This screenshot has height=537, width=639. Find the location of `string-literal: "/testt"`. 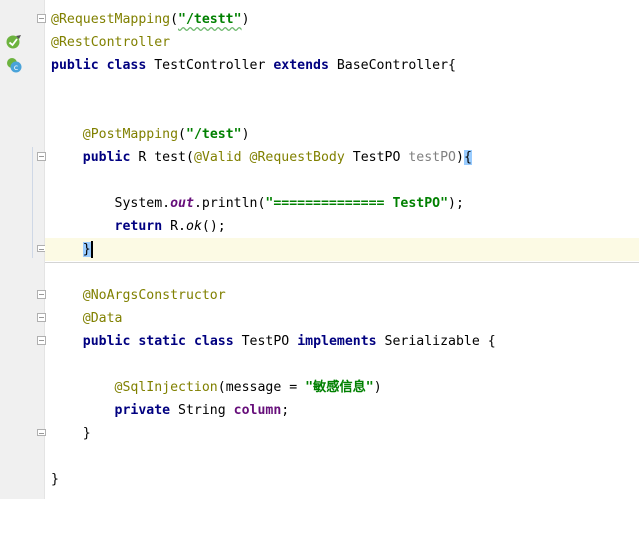

string-literal: "/testt" is located at coordinates (210, 19).